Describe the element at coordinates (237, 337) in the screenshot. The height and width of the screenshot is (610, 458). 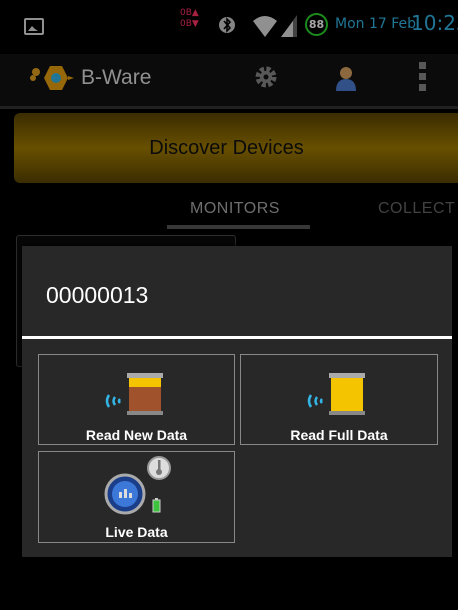
I see `dialog-divider` at that location.